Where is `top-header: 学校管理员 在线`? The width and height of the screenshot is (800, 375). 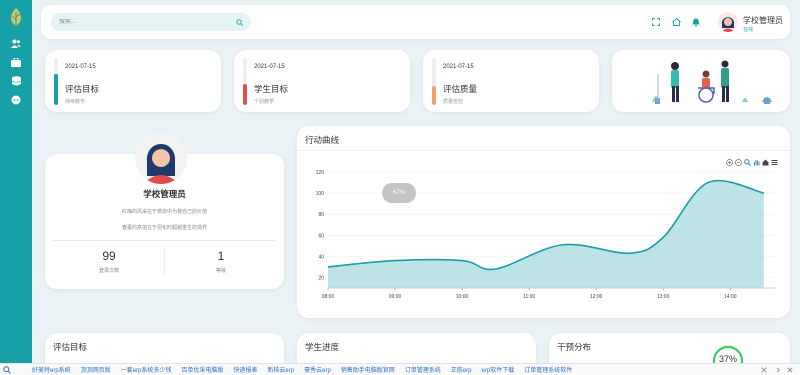
top-header: 学校管理员 在线 is located at coordinates (415, 22).